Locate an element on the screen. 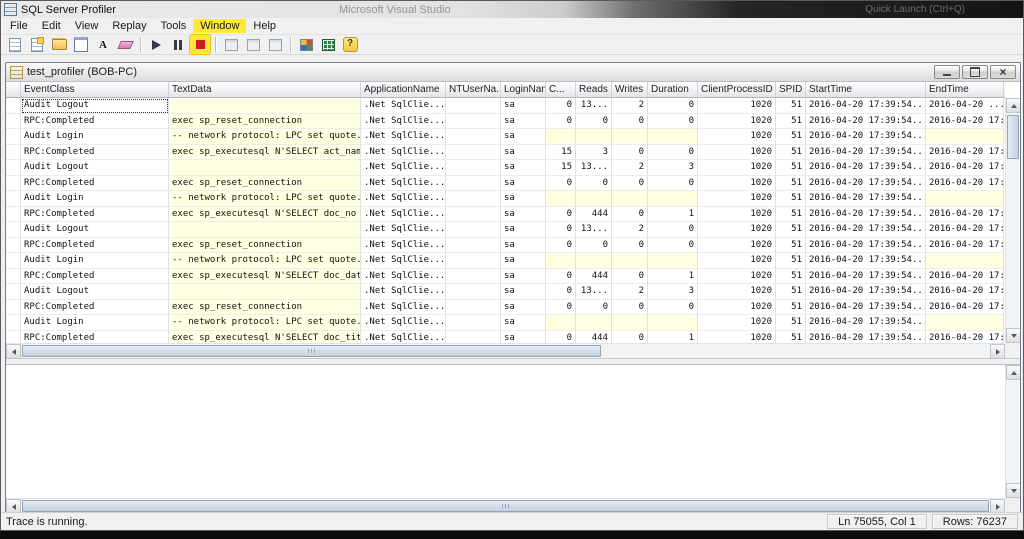  close-button is located at coordinates (1003, 72).